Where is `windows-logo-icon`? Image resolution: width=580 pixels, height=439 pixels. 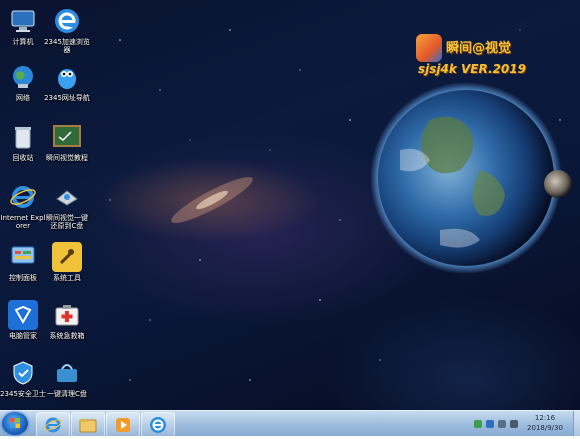
windows-logo-icon is located at coordinates (15, 423).